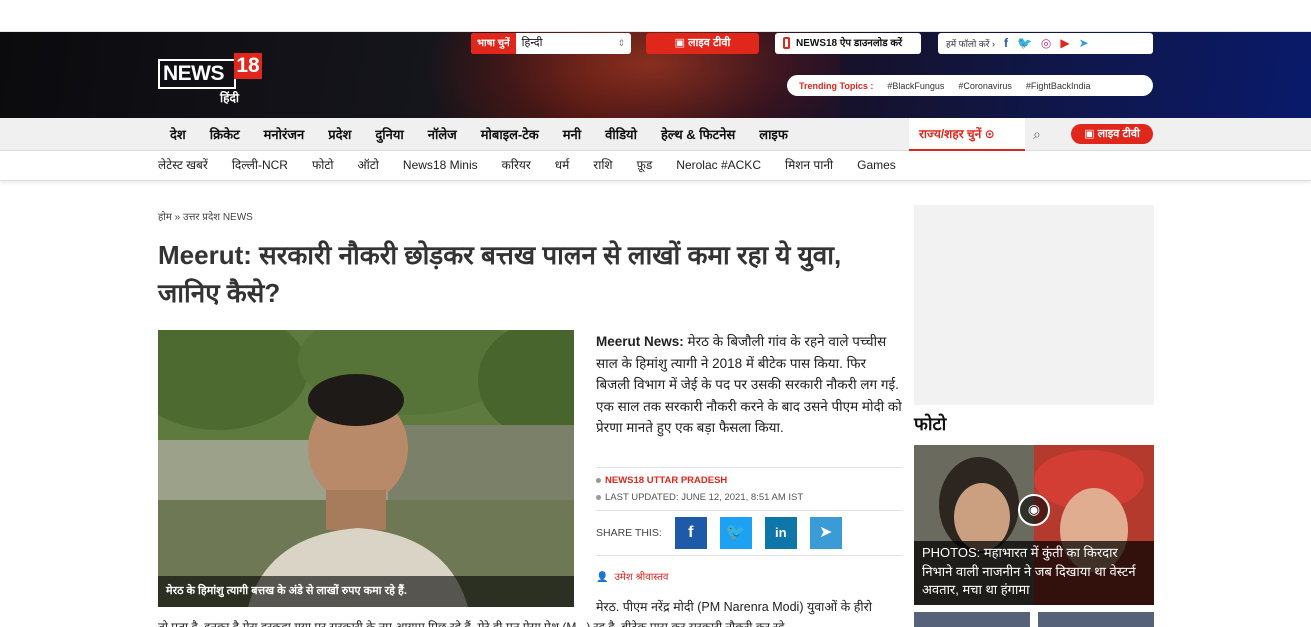  Describe the element at coordinates (809, 165) in the screenshot. I see `subnav-item: मिशन पानी` at that location.